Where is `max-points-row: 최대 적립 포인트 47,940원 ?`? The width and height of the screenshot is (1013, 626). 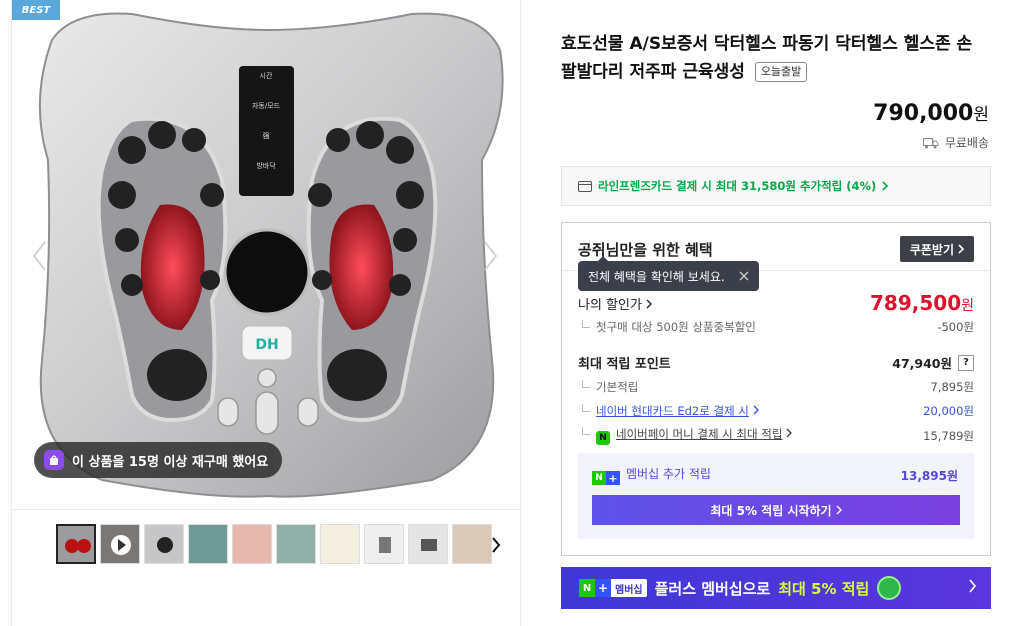
max-points-row: 최대 적립 포인트 47,940원 ? is located at coordinates (776, 362).